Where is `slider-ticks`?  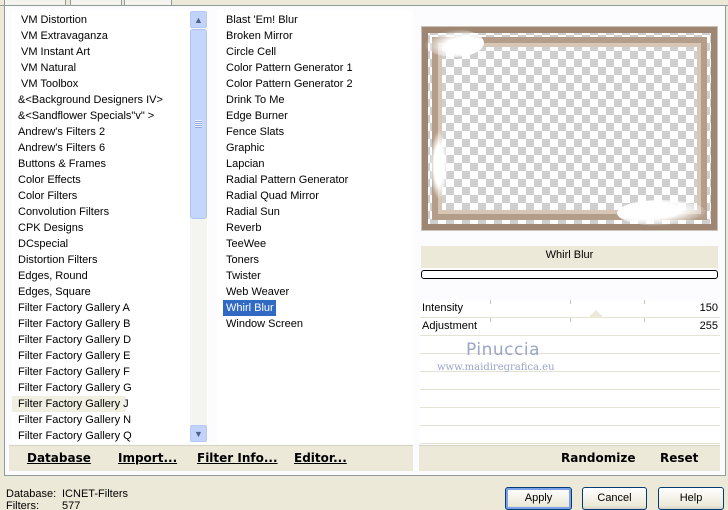
slider-ticks is located at coordinates (570, 302).